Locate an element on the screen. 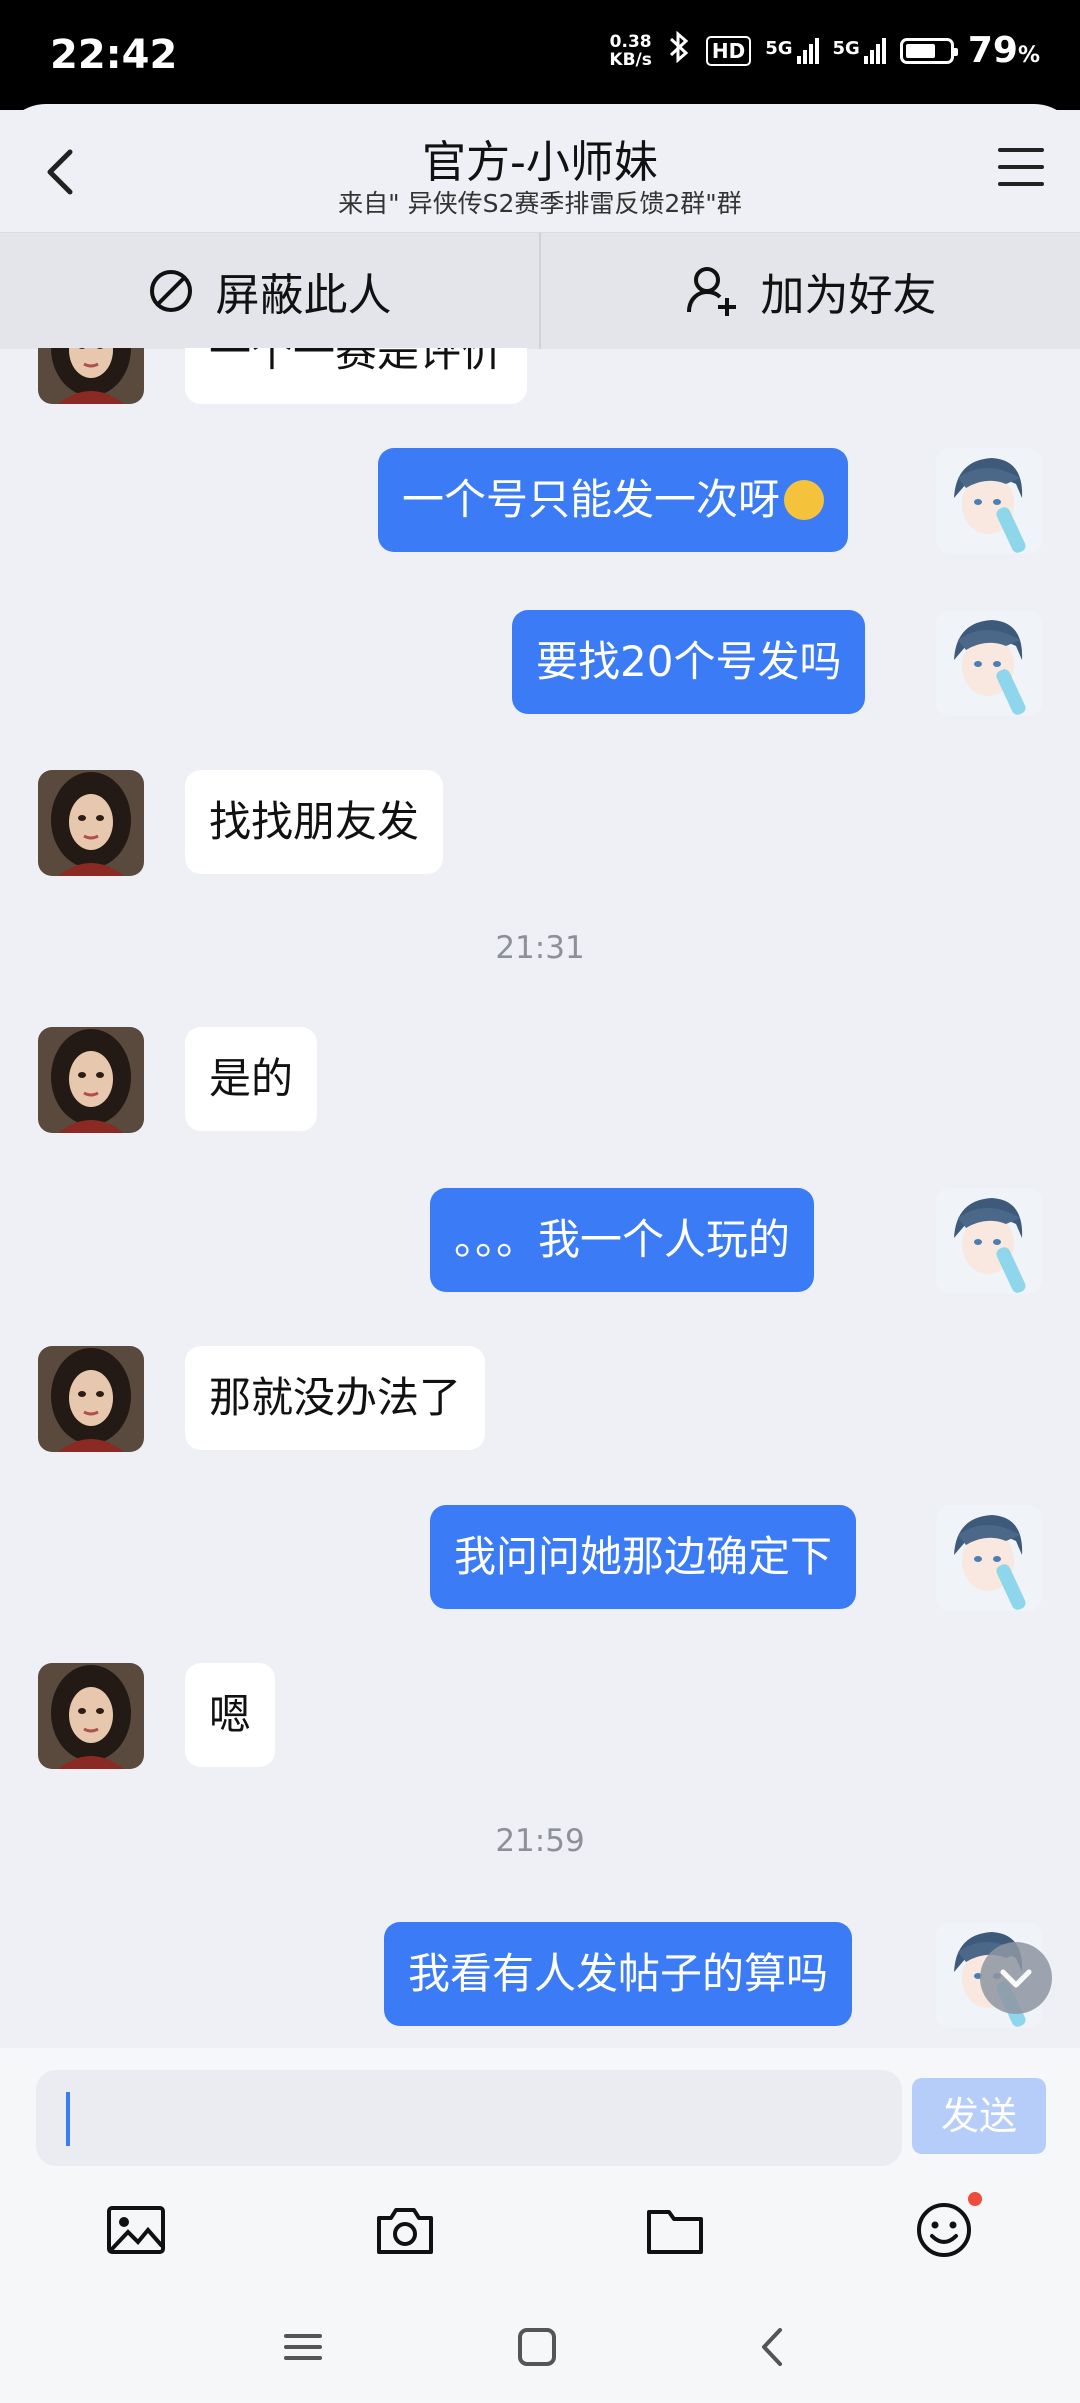 This screenshot has height=2403, width=1080. square-icon is located at coordinates (537, 2347).